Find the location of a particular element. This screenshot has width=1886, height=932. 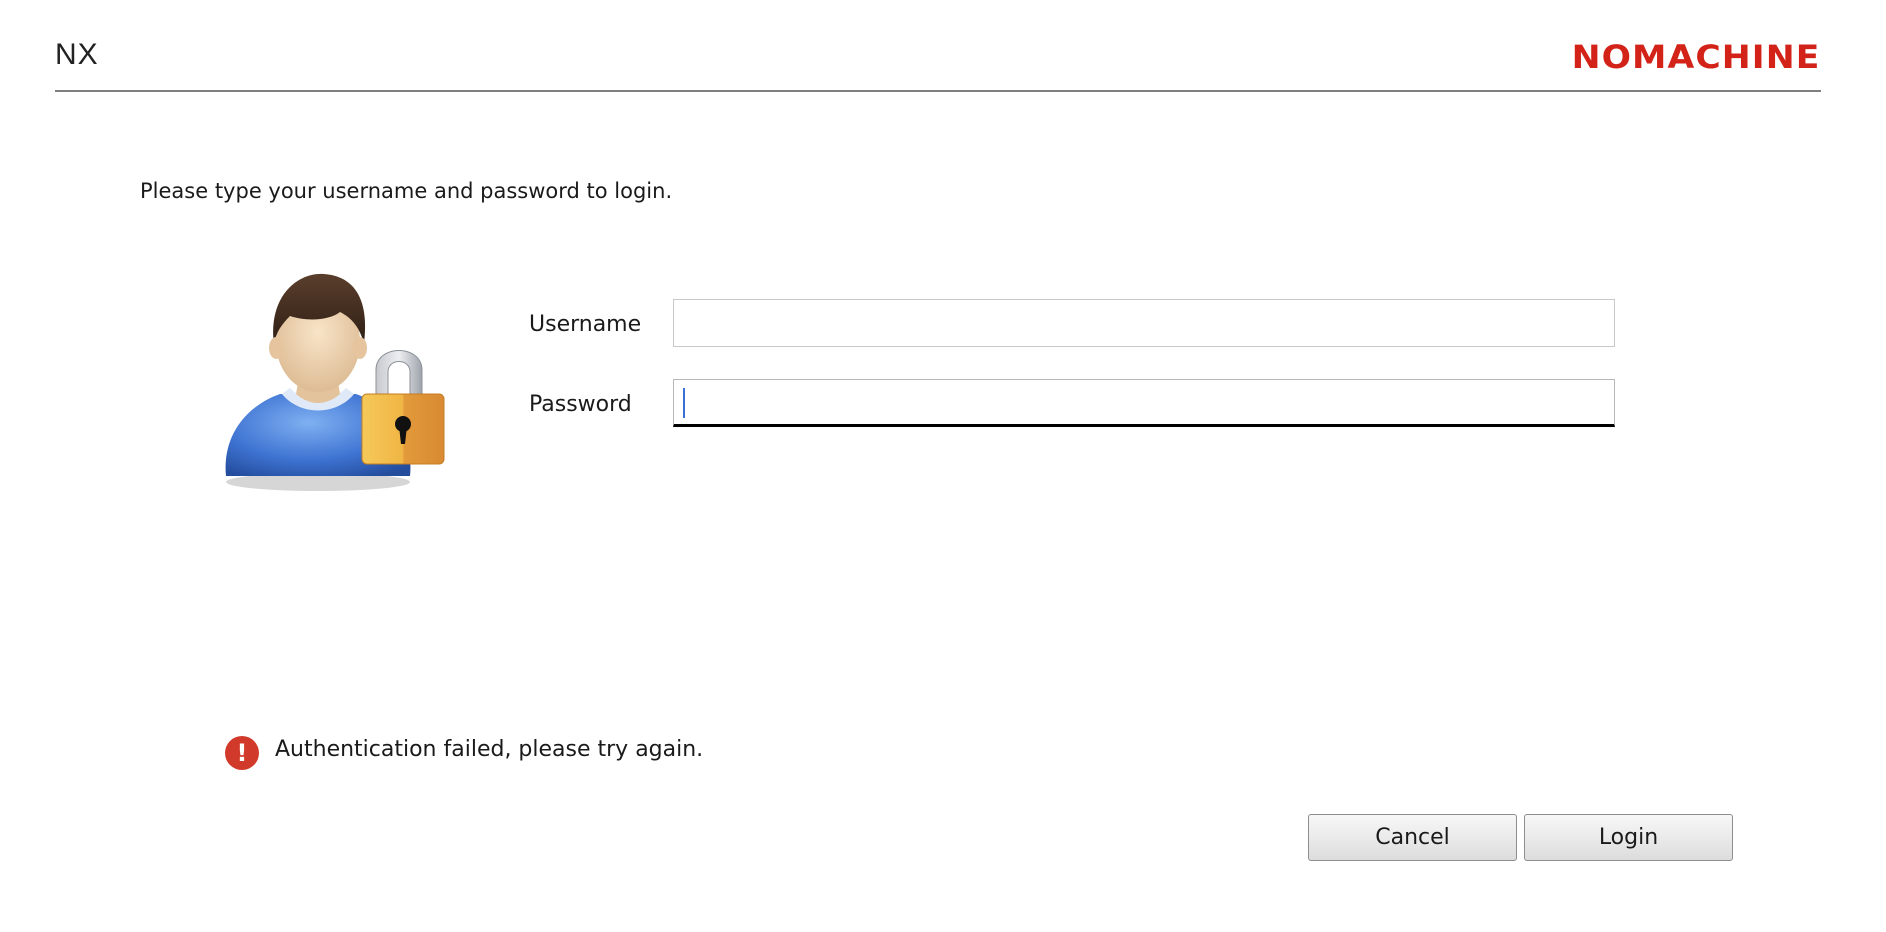

password-label: Password is located at coordinates (580, 404).